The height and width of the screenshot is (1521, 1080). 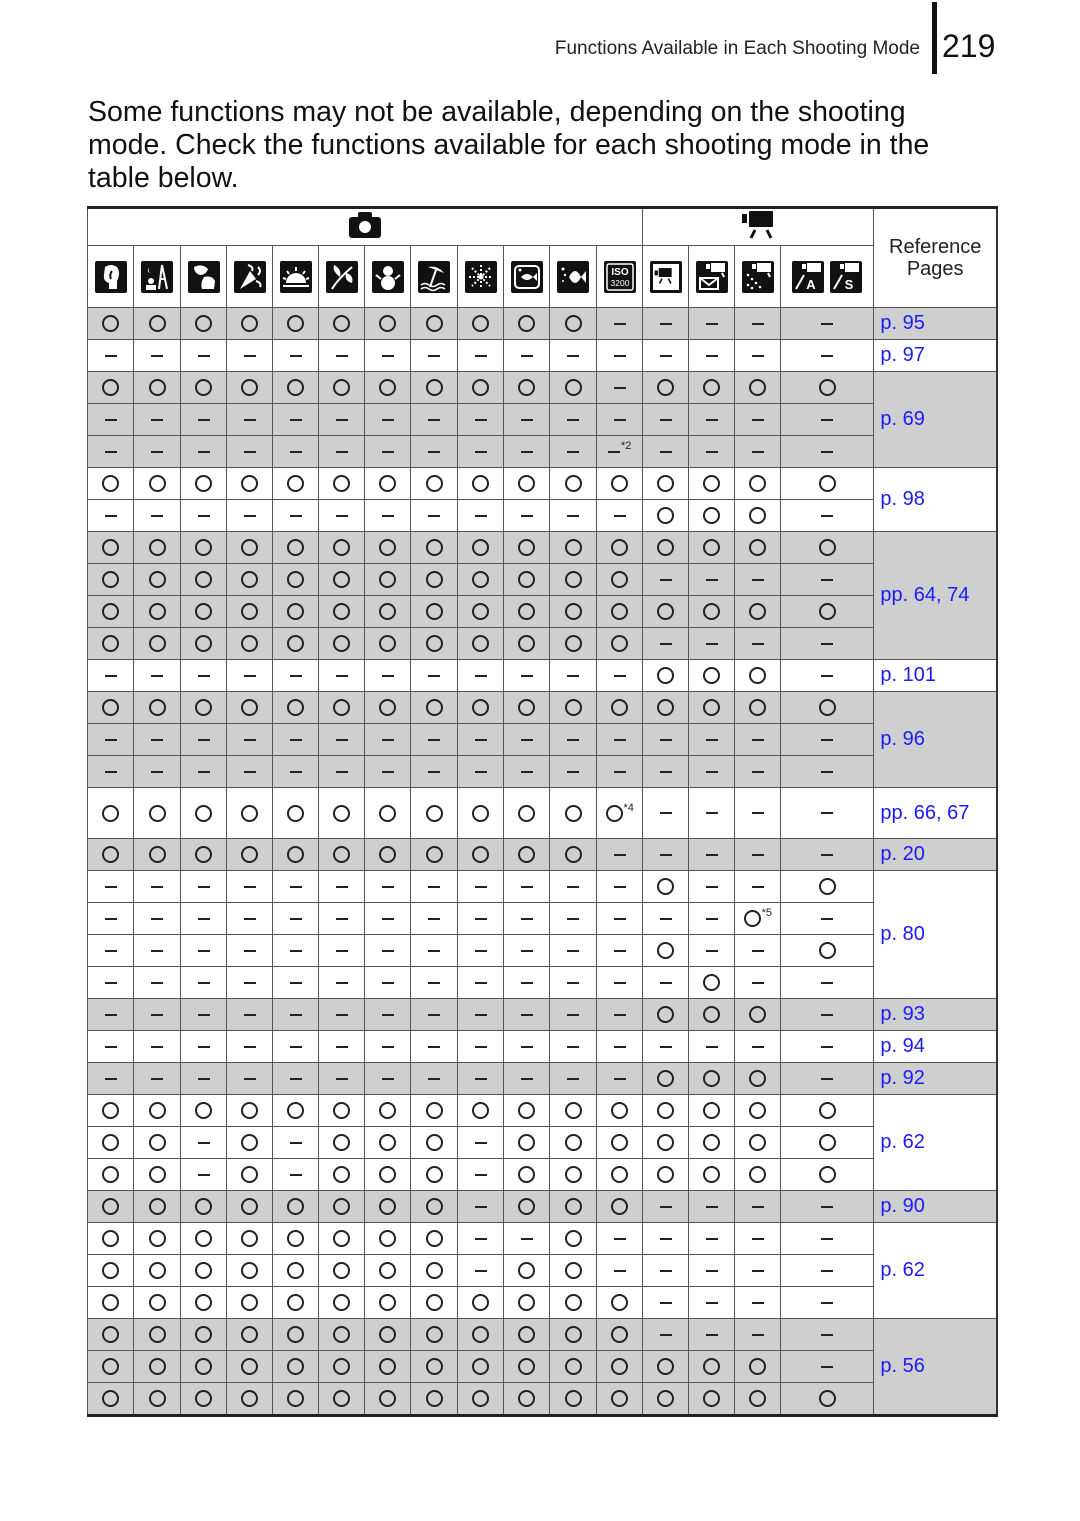 I want to click on reference-page-link: p. 96, so click(x=935, y=739).